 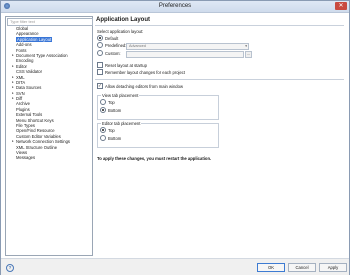 What do you see at coordinates (26, 158) in the screenshot?
I see `tree-item-label: Messages` at bounding box center [26, 158].